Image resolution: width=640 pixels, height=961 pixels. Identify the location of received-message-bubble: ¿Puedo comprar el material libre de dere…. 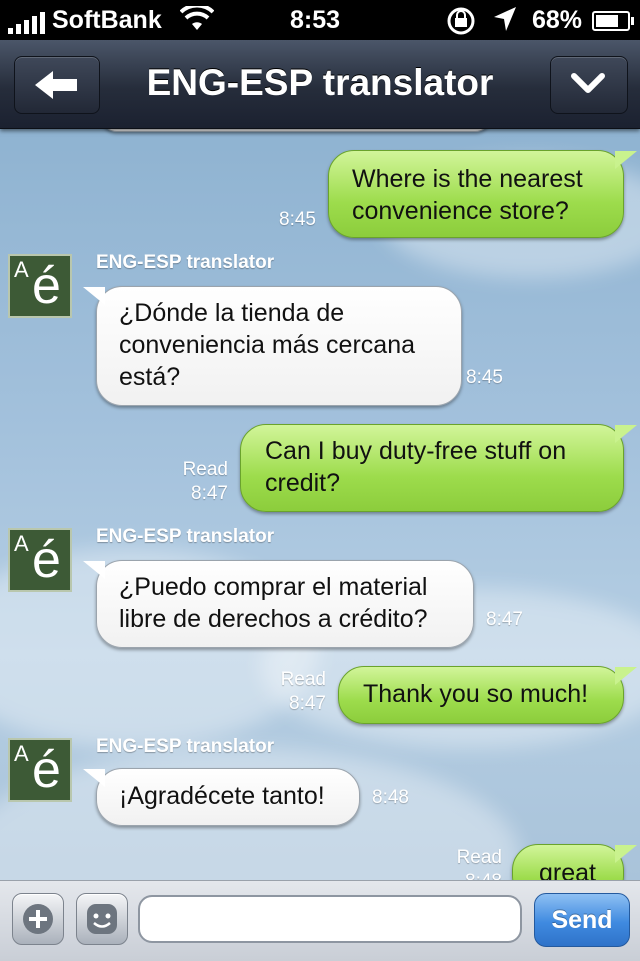
(278, 604).